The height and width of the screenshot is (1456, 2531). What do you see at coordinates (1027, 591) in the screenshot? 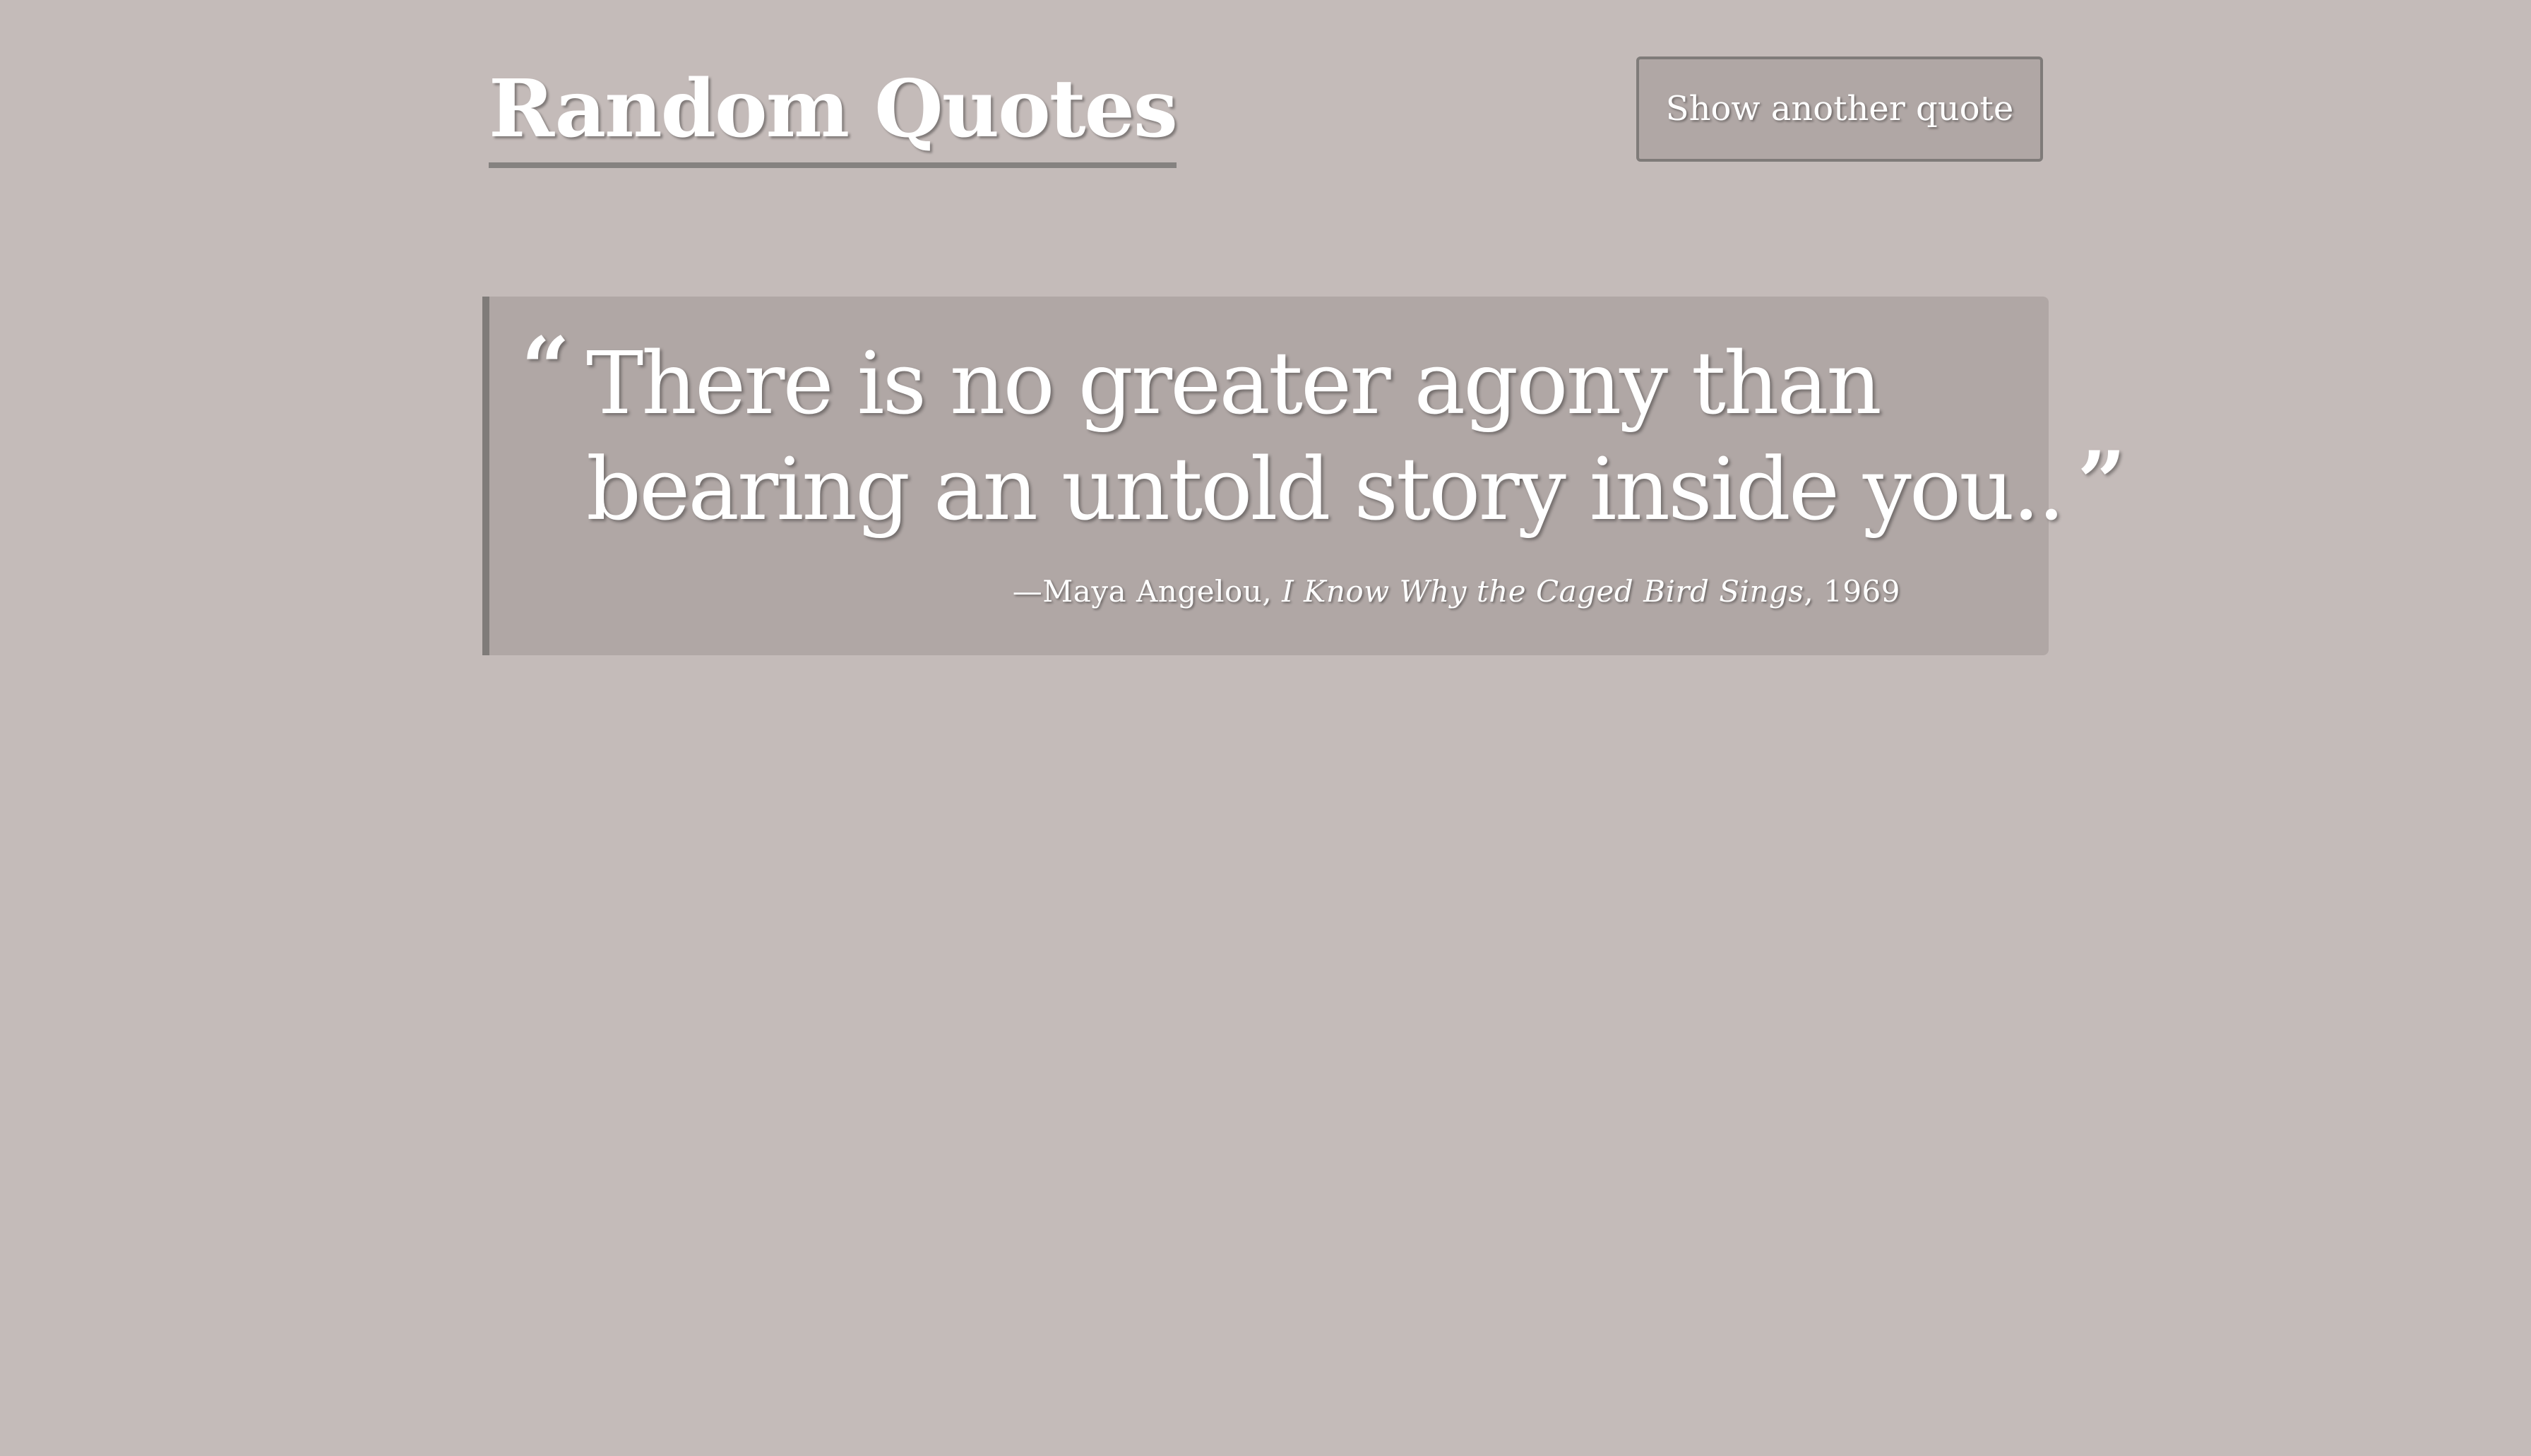
I see `attribution-dash: —` at bounding box center [1027, 591].